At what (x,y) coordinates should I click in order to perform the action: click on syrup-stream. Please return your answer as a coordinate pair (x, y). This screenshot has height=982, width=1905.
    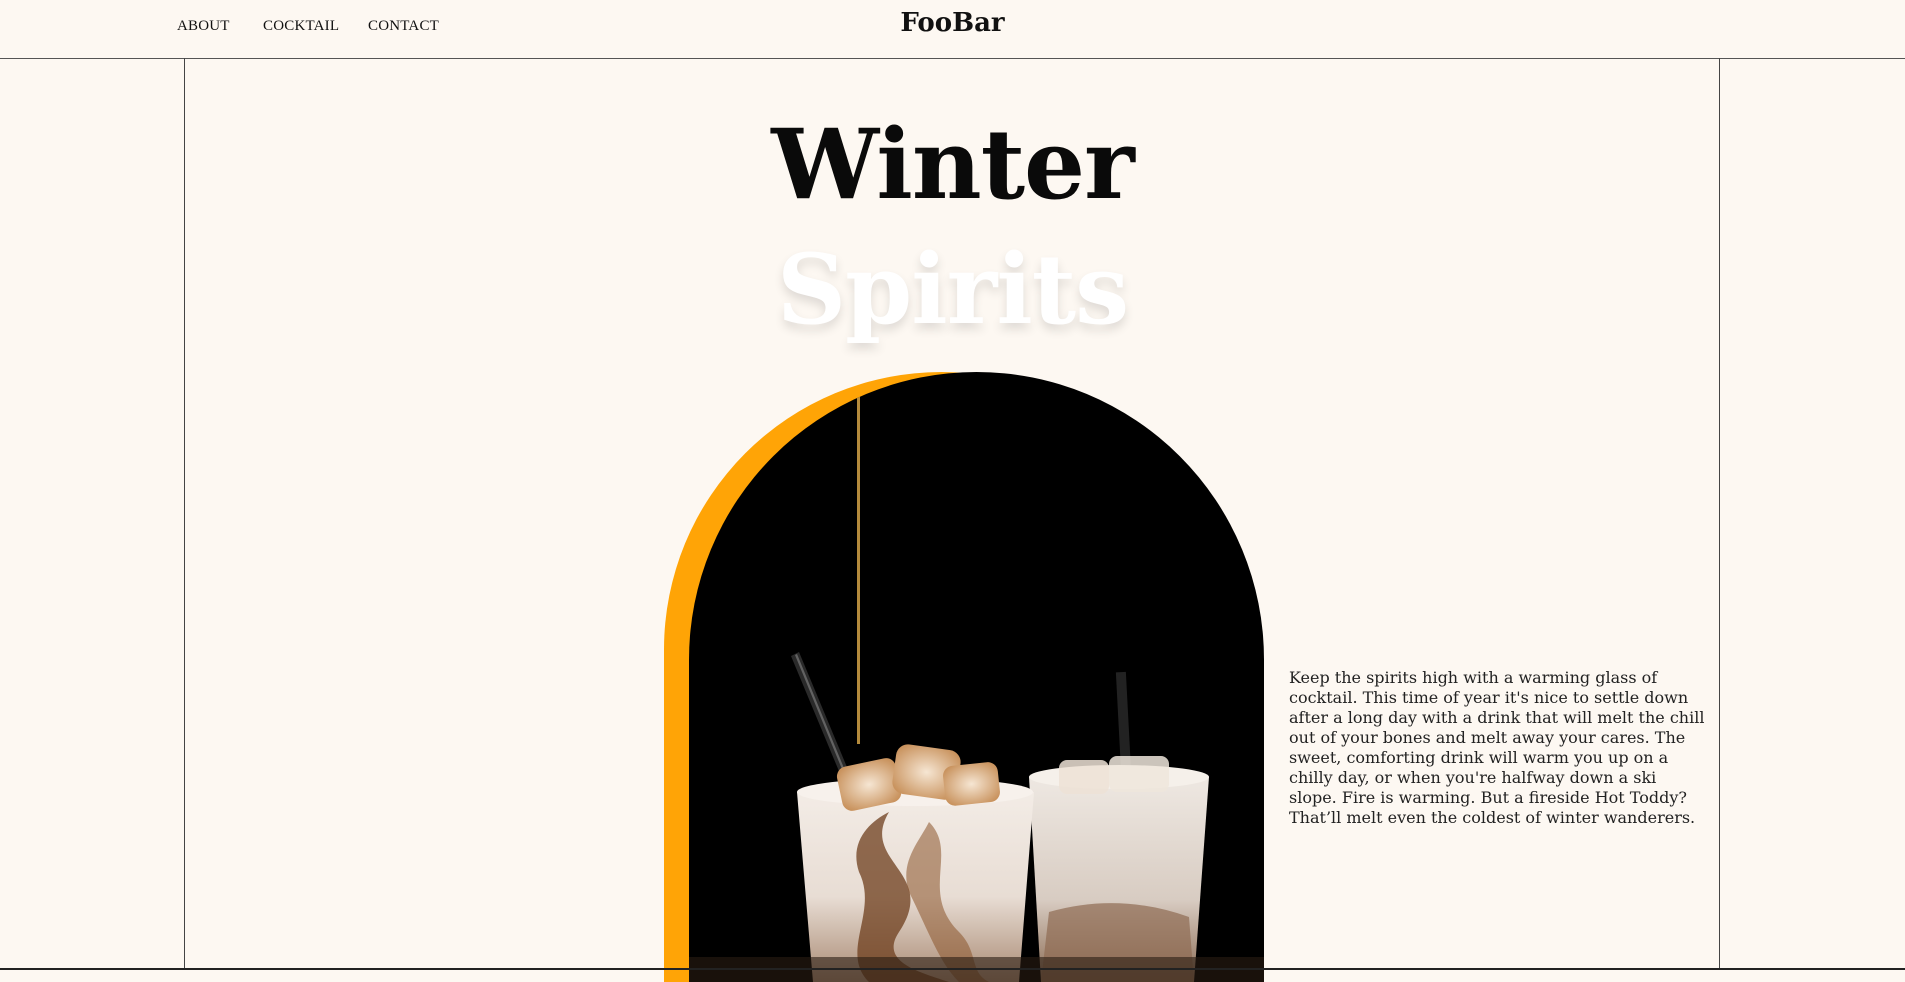
    Looking at the image, I should click on (858, 569).